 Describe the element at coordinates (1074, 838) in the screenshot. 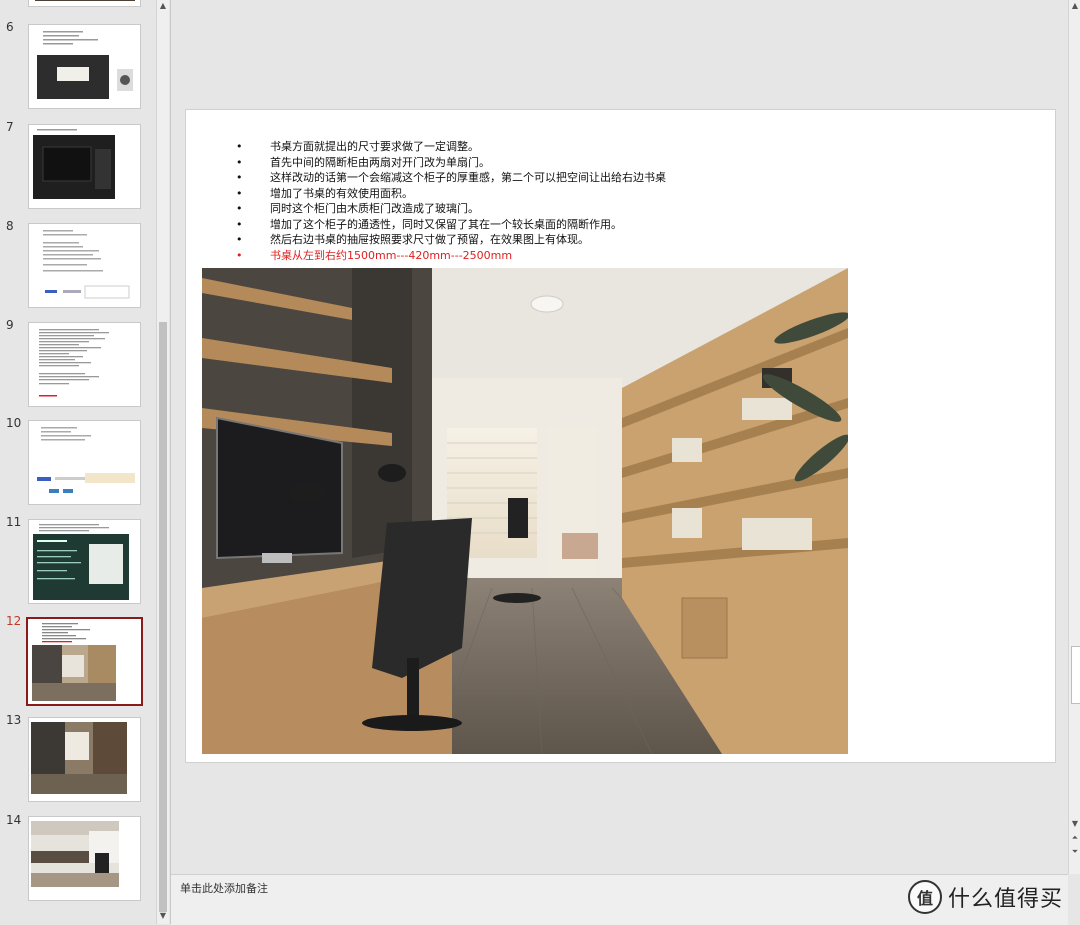

I see `previous-slide-icon: ⏶` at that location.